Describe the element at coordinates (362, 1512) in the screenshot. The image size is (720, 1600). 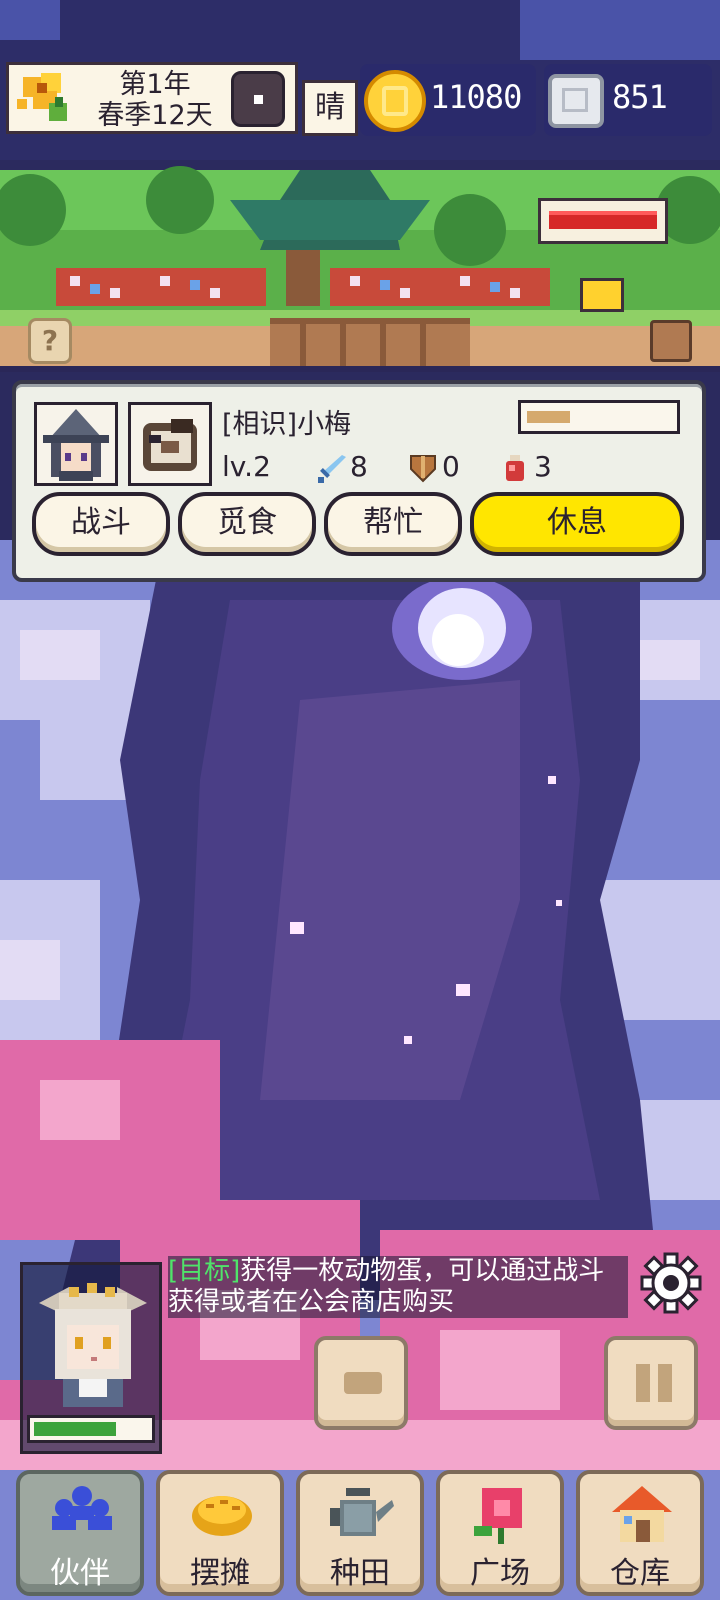
I see `watering-can-icon` at that location.